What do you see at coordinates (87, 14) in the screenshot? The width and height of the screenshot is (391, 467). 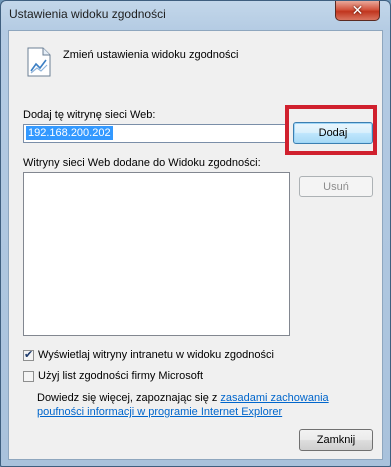 I see `window-title: Ustawienia widoku zgodności` at bounding box center [87, 14].